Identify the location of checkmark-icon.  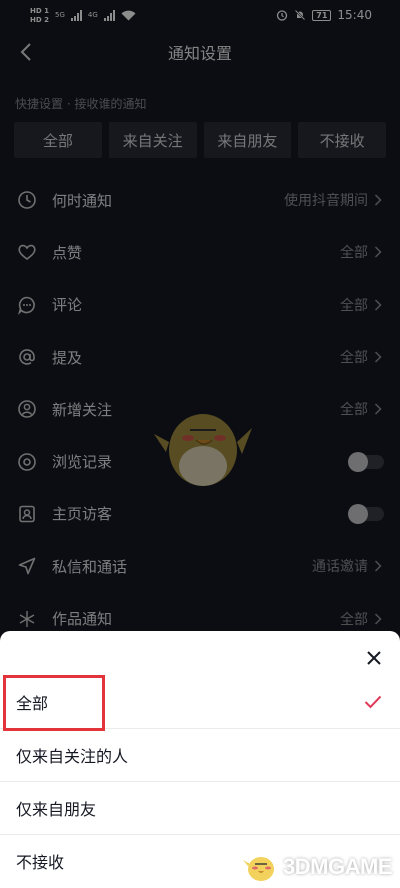
(373, 702).